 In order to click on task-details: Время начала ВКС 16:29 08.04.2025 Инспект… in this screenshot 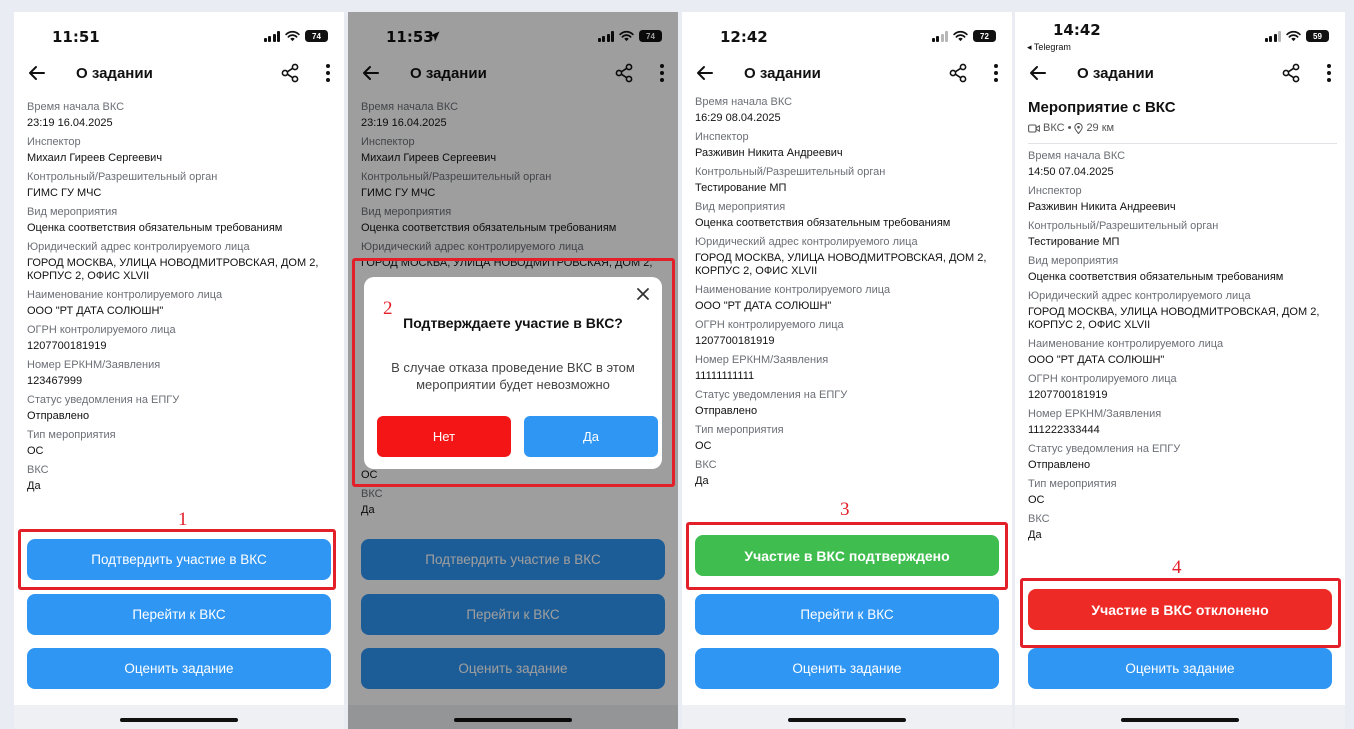, I will do `click(849, 295)`.